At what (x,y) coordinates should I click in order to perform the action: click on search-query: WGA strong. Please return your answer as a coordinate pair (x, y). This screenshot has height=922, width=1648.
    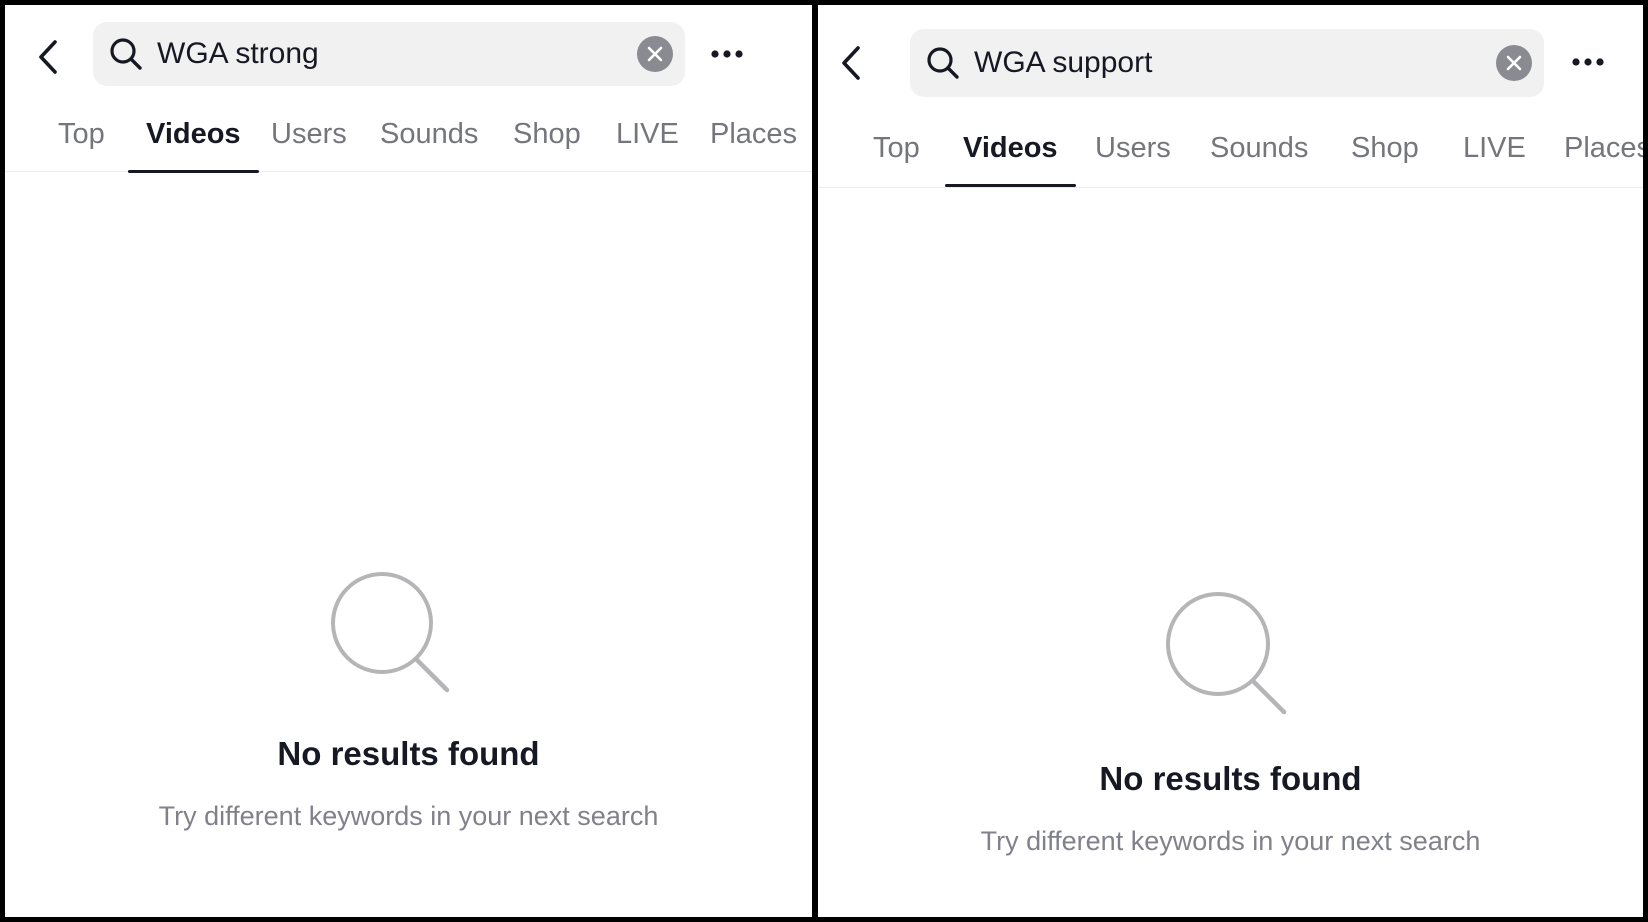
    Looking at the image, I should click on (238, 53).